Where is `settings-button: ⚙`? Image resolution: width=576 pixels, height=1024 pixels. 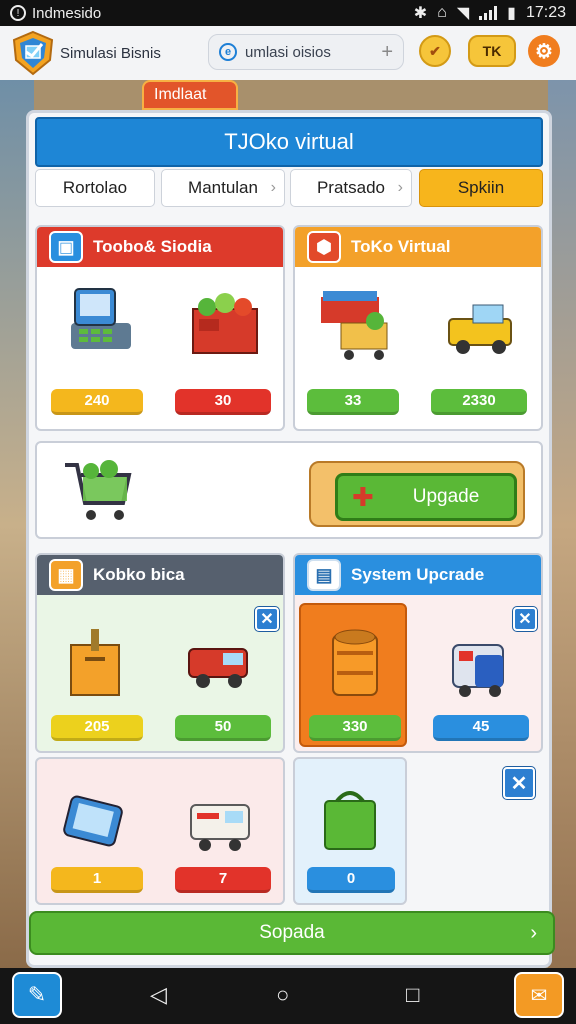
settings-button: ⚙ is located at coordinates (544, 51).